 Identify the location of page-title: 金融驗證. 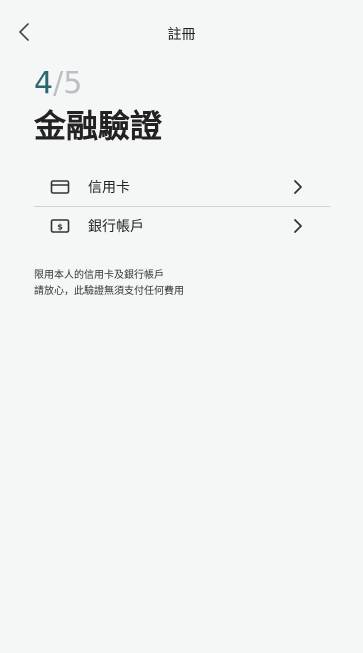
(98, 126).